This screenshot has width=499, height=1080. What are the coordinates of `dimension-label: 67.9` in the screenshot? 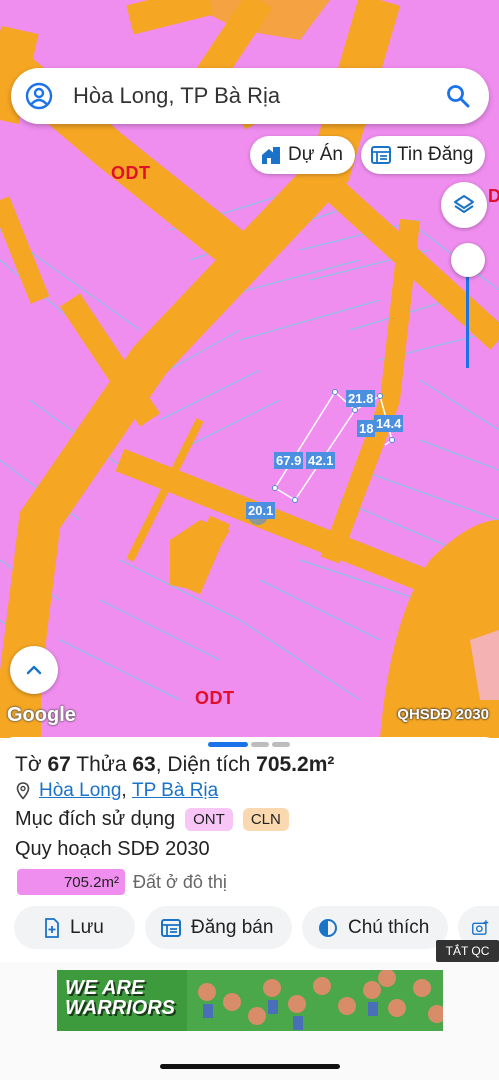 It's located at (289, 460).